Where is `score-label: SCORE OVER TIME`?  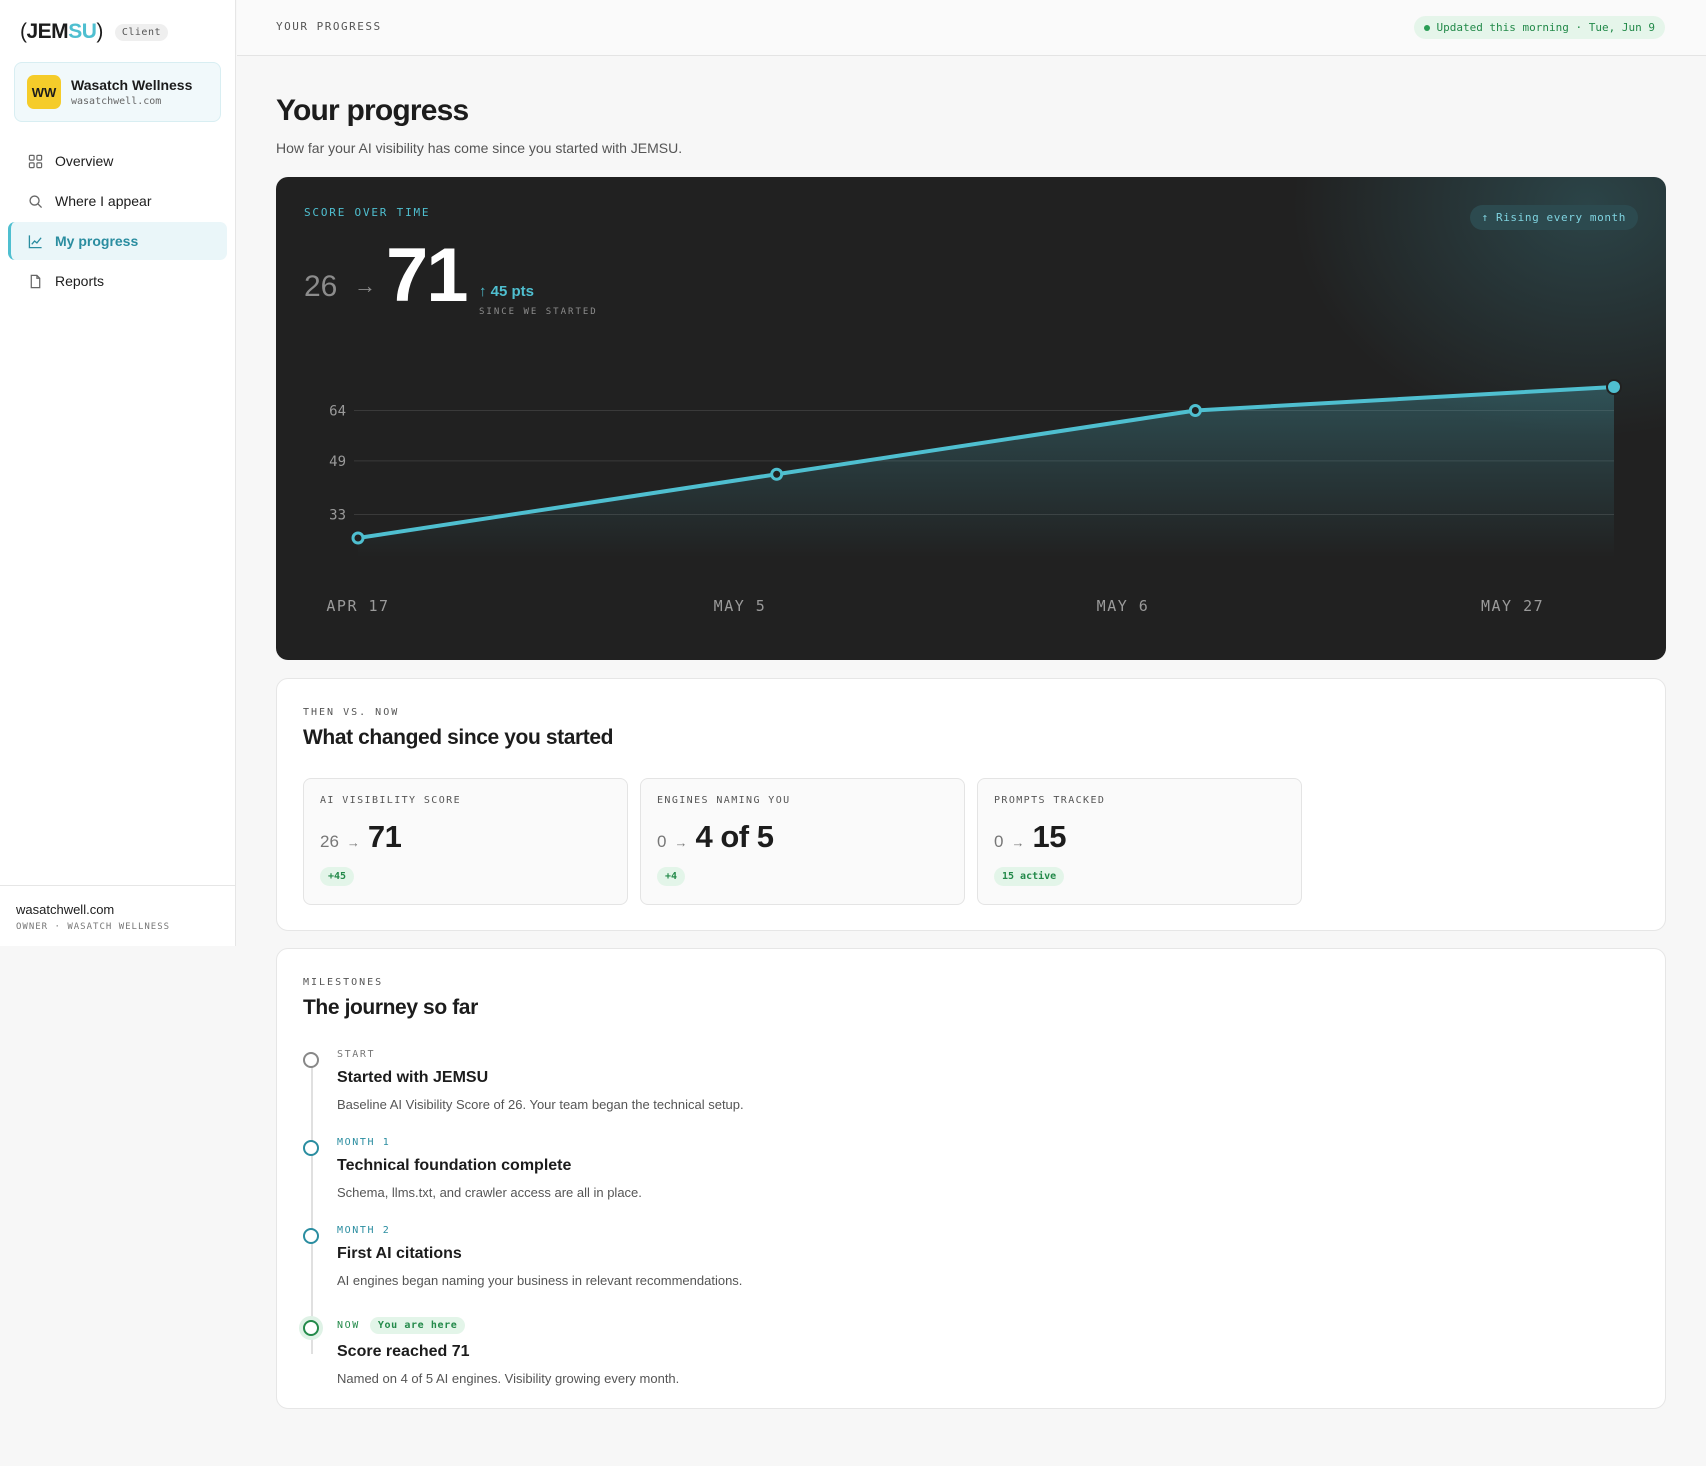 score-label: SCORE OVER TIME is located at coordinates (367, 212).